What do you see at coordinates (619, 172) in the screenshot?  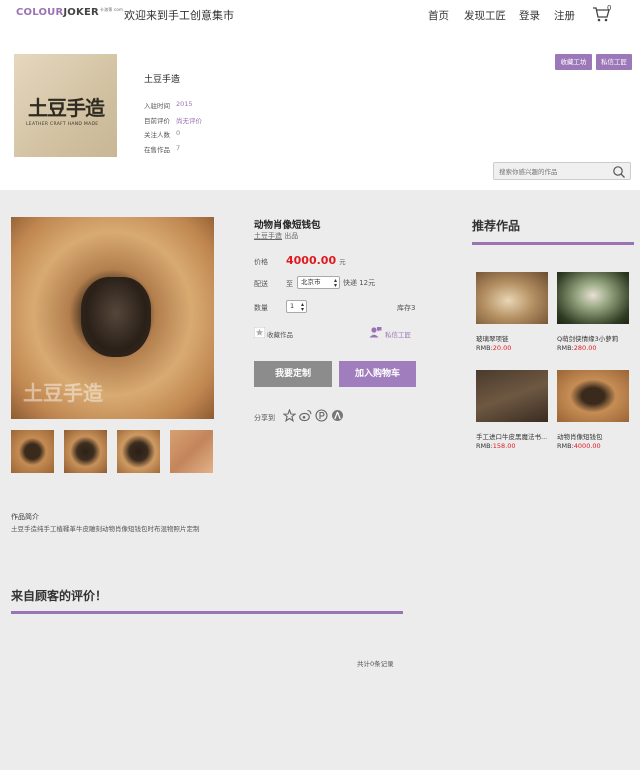 I see `search-icon` at bounding box center [619, 172].